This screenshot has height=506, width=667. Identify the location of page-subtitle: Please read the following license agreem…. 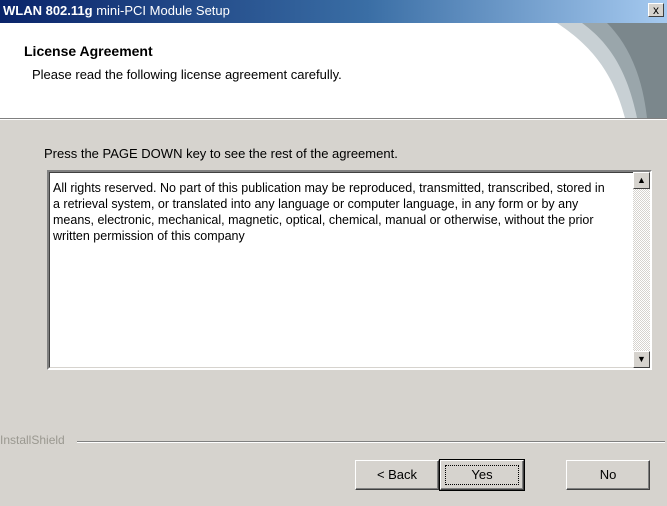
(187, 74).